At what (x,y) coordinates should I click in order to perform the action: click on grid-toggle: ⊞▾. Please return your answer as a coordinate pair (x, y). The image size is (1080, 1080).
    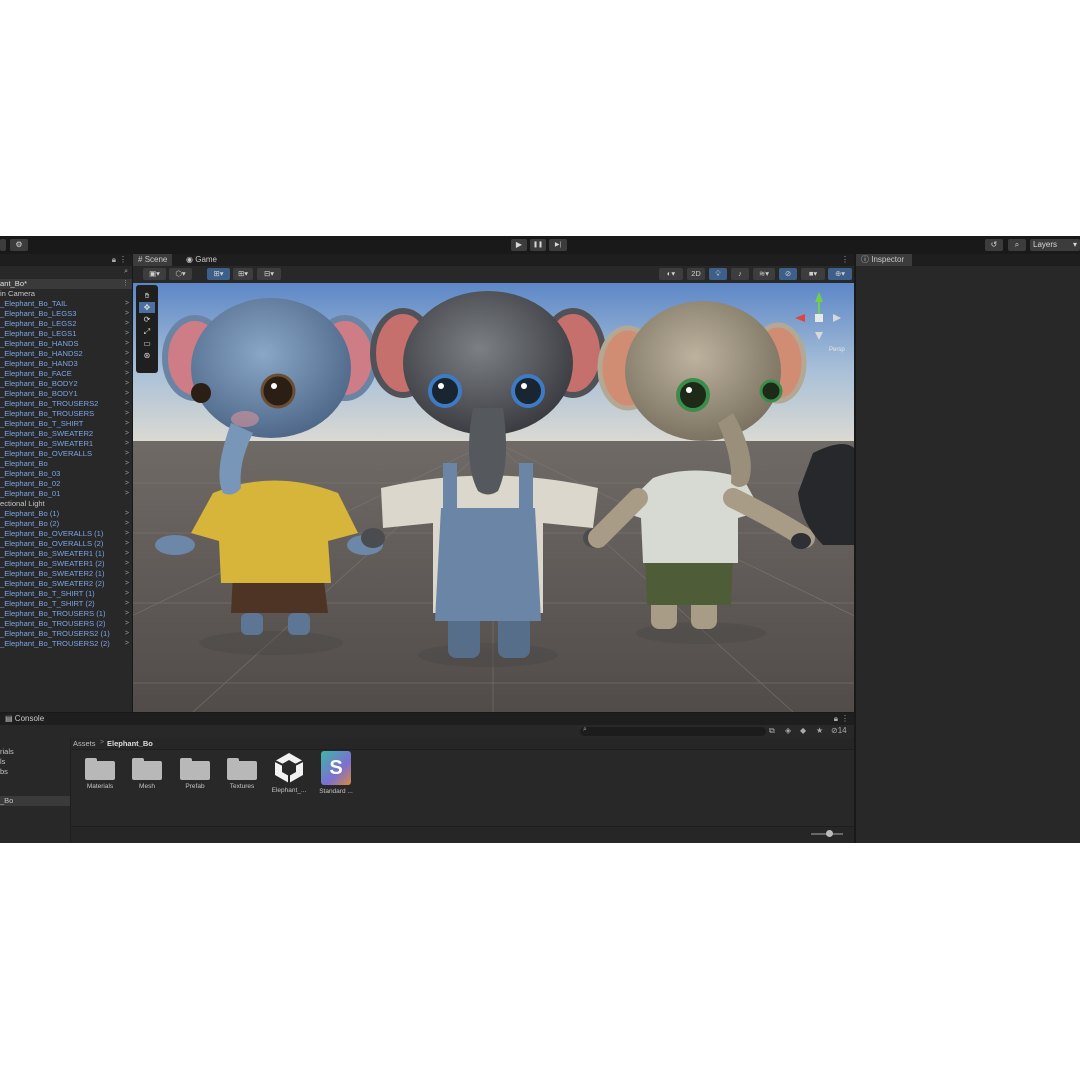
    Looking at the image, I should click on (243, 274).